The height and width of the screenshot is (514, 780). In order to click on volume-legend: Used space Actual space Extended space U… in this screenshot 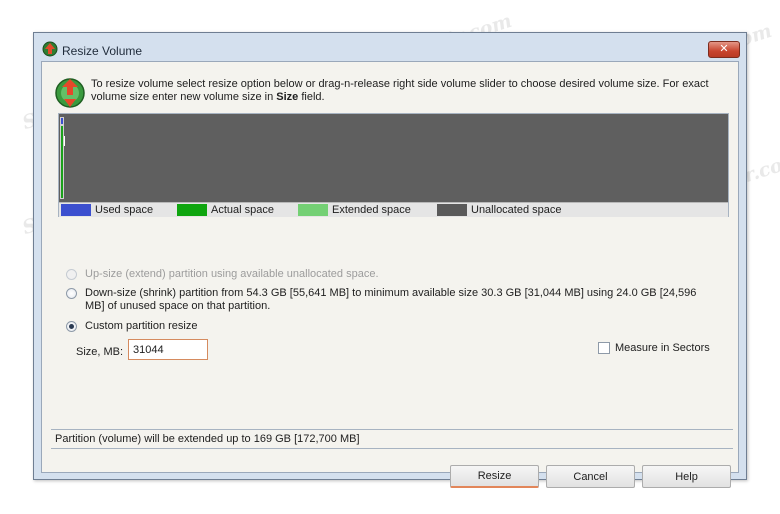, I will do `click(393, 209)`.